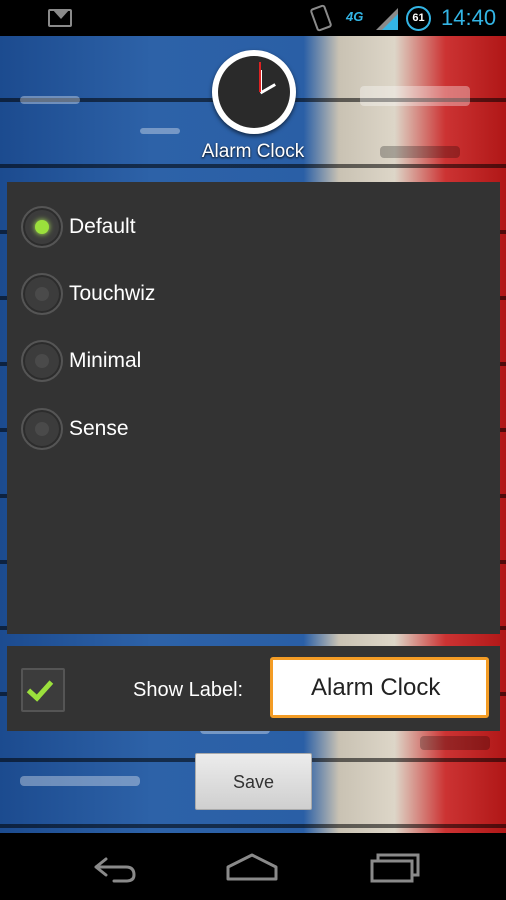 The height and width of the screenshot is (900, 506). What do you see at coordinates (253, 18) in the screenshot?
I see `status-bar: 4G 61 14:40` at bounding box center [253, 18].